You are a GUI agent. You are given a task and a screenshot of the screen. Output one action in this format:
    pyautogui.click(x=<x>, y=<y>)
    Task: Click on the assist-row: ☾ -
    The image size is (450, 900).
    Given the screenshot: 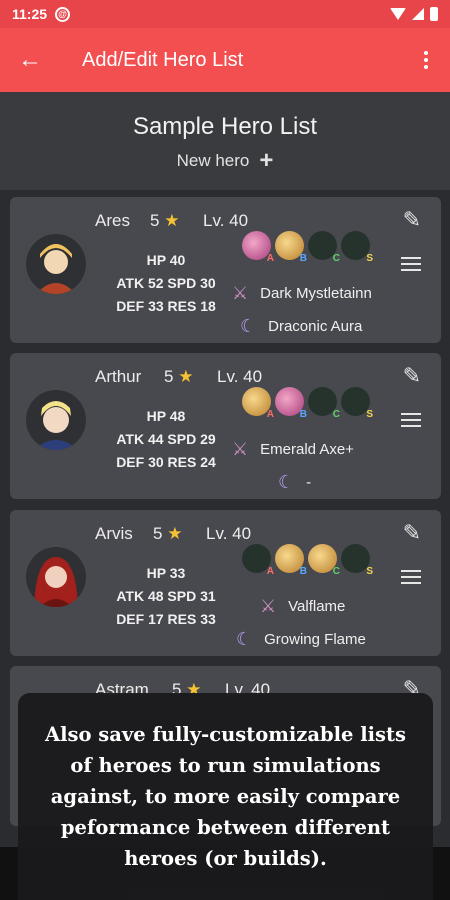 What is the action you would take?
    pyautogui.click(x=294, y=482)
    